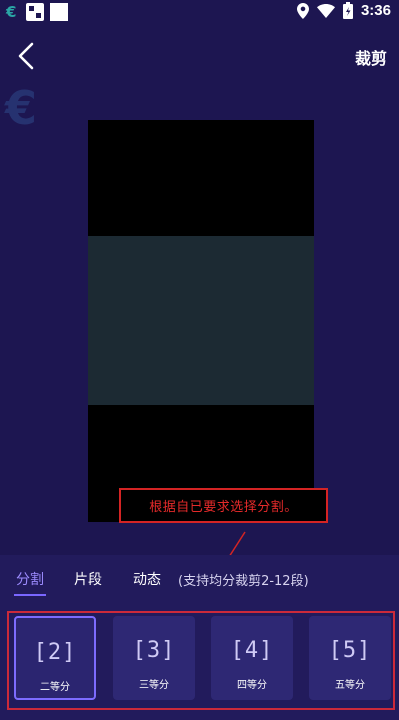  Describe the element at coordinates (370, 58) in the screenshot. I see `crop-title: 裁剪` at that location.